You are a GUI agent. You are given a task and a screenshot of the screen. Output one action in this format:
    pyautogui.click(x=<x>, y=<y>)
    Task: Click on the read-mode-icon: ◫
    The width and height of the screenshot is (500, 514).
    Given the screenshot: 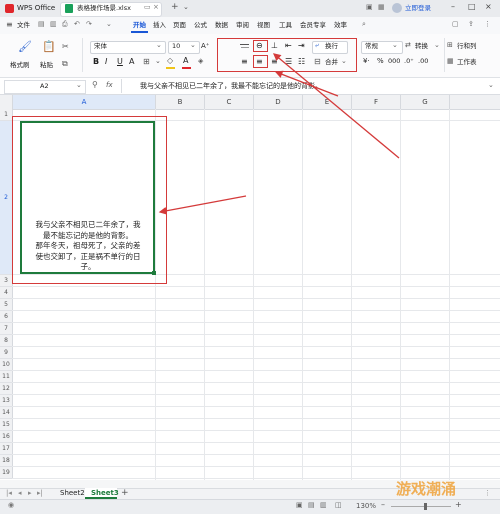 What is the action you would take?
    pyautogui.click(x=338, y=505)
    